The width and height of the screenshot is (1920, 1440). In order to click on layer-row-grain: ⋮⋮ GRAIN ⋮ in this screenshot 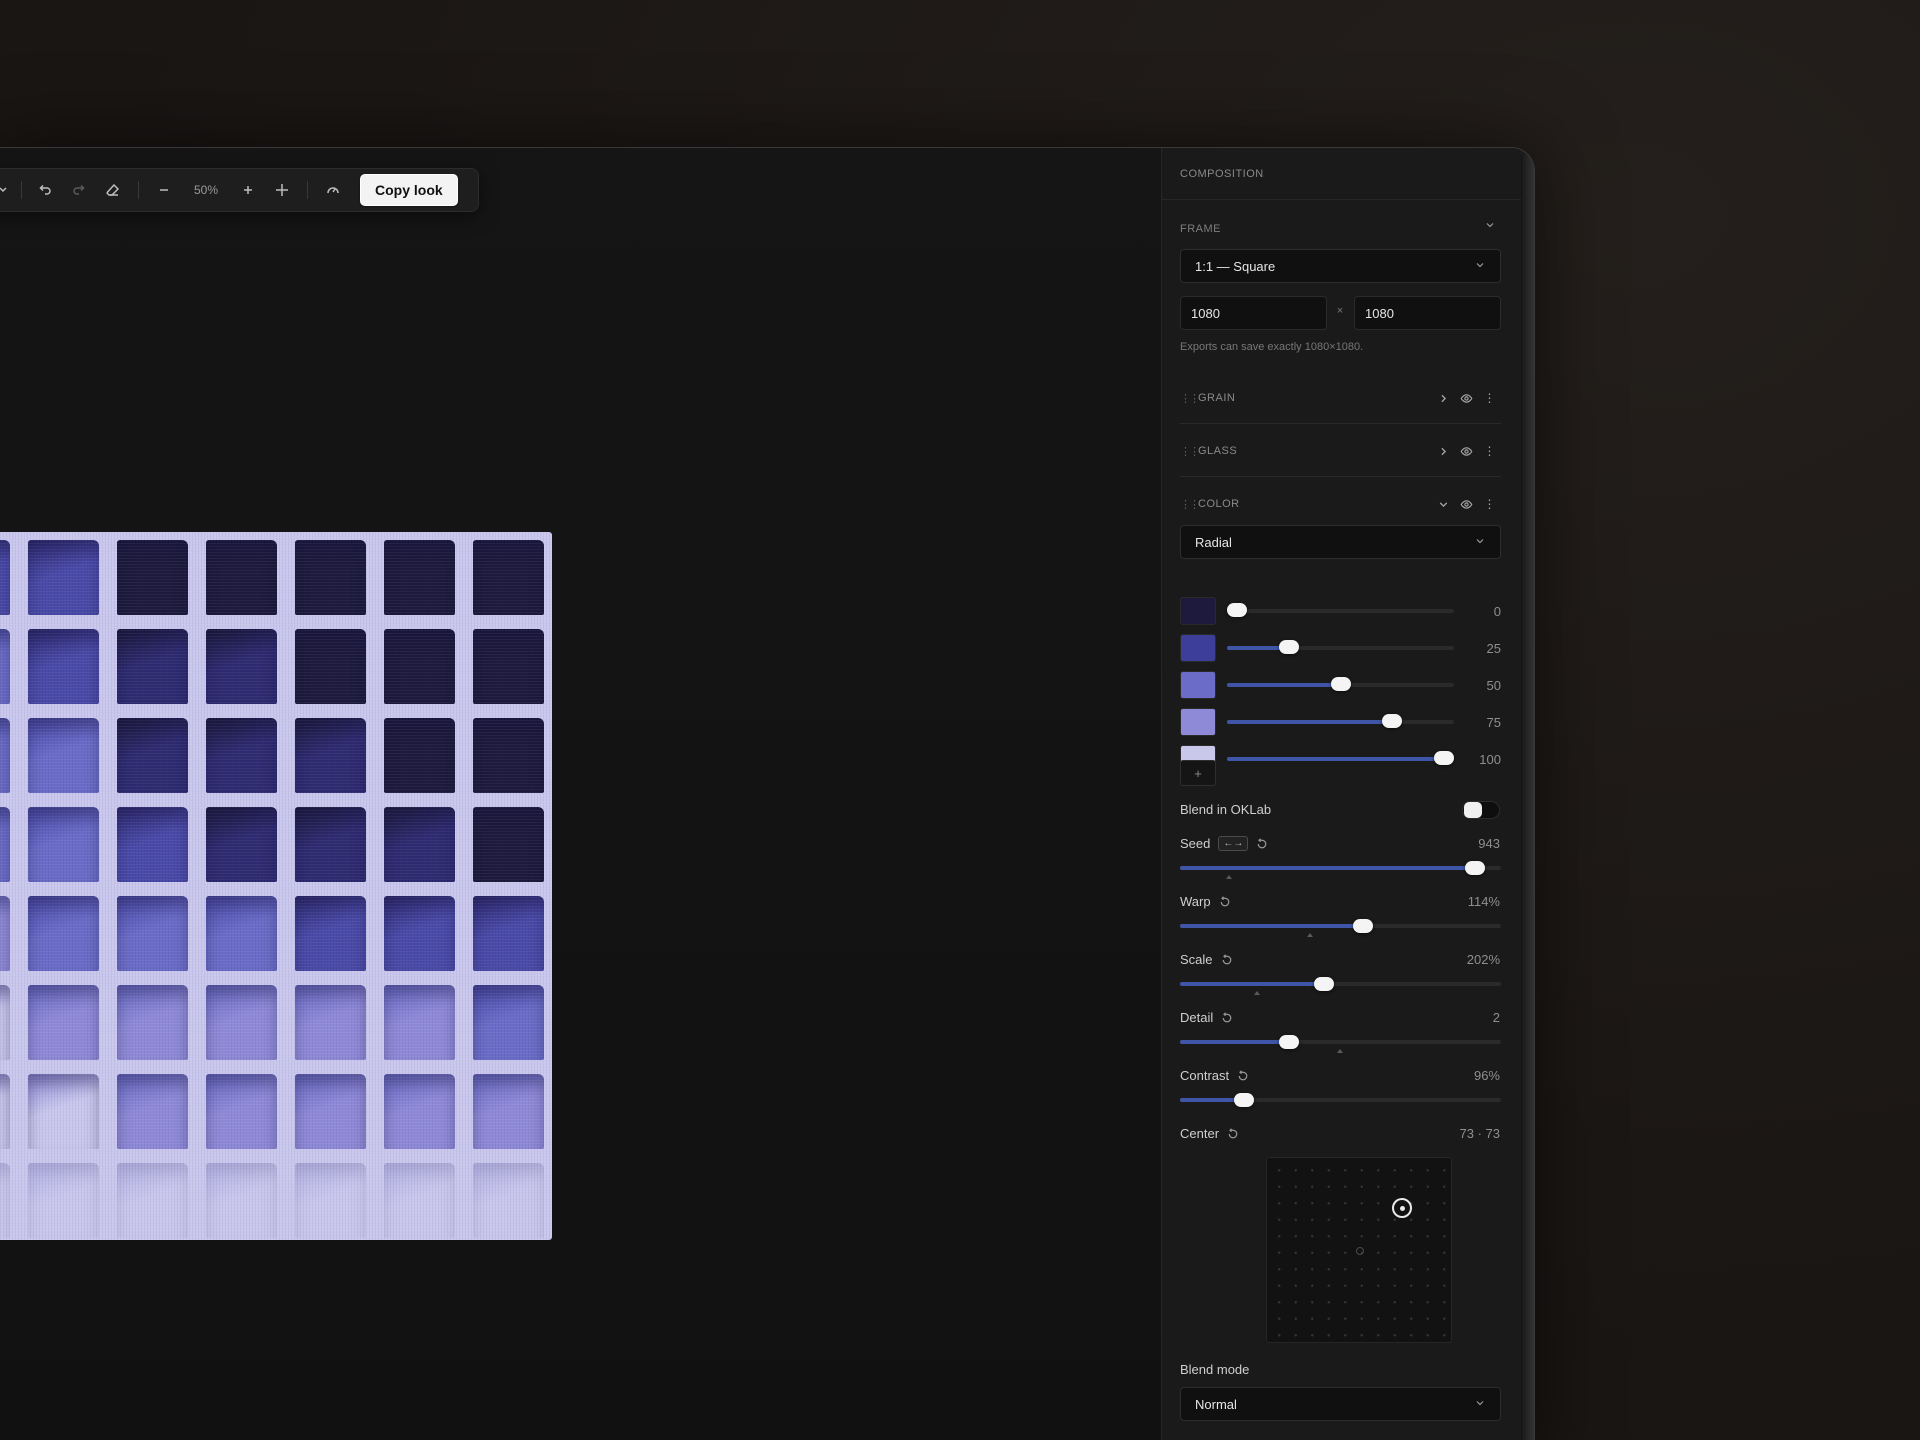, I will do `click(1340, 398)`.